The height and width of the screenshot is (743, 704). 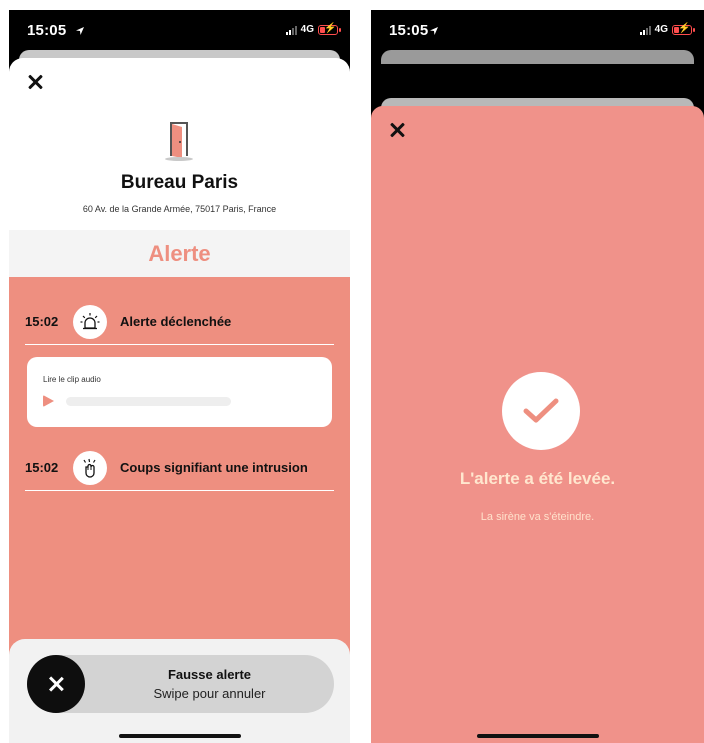 I want to click on success-badge, so click(x=541, y=411).